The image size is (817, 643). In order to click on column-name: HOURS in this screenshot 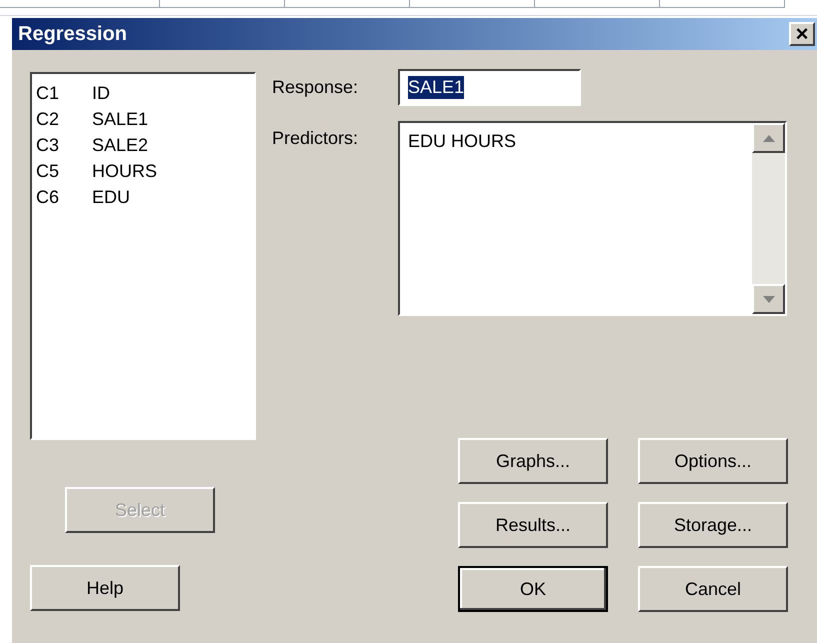, I will do `click(125, 171)`.